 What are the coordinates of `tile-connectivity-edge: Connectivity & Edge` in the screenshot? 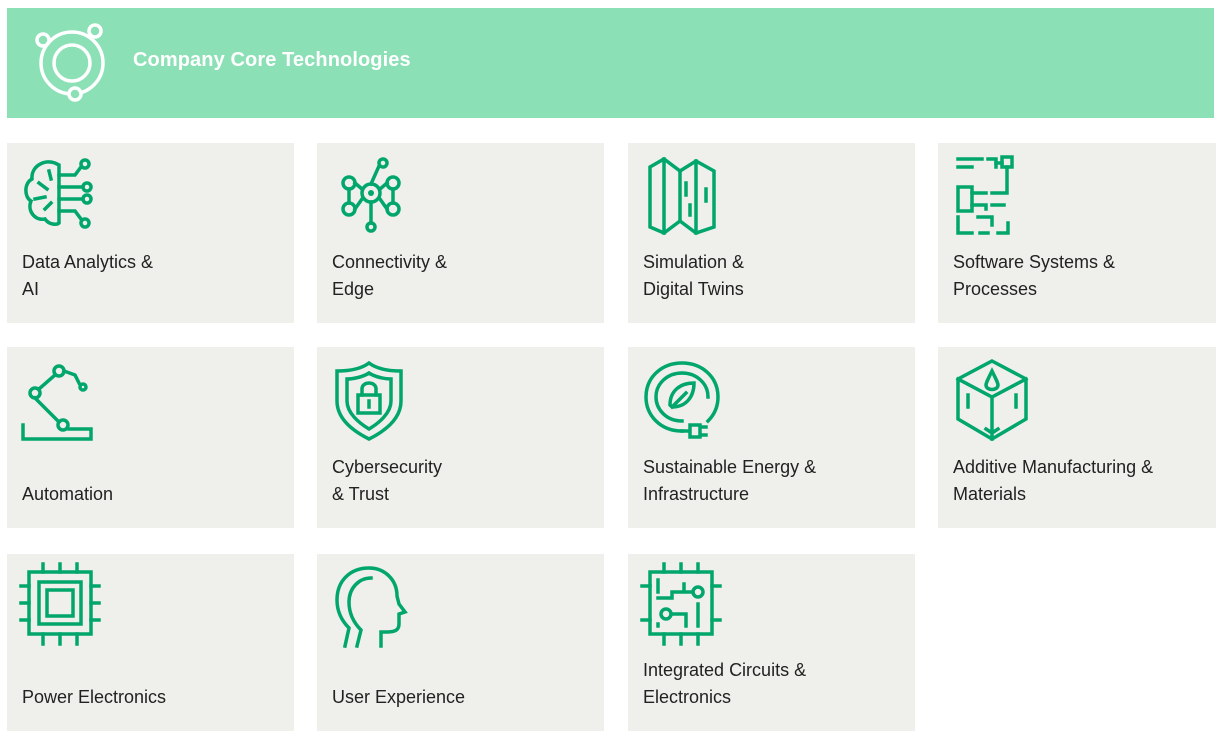 It's located at (460, 233).